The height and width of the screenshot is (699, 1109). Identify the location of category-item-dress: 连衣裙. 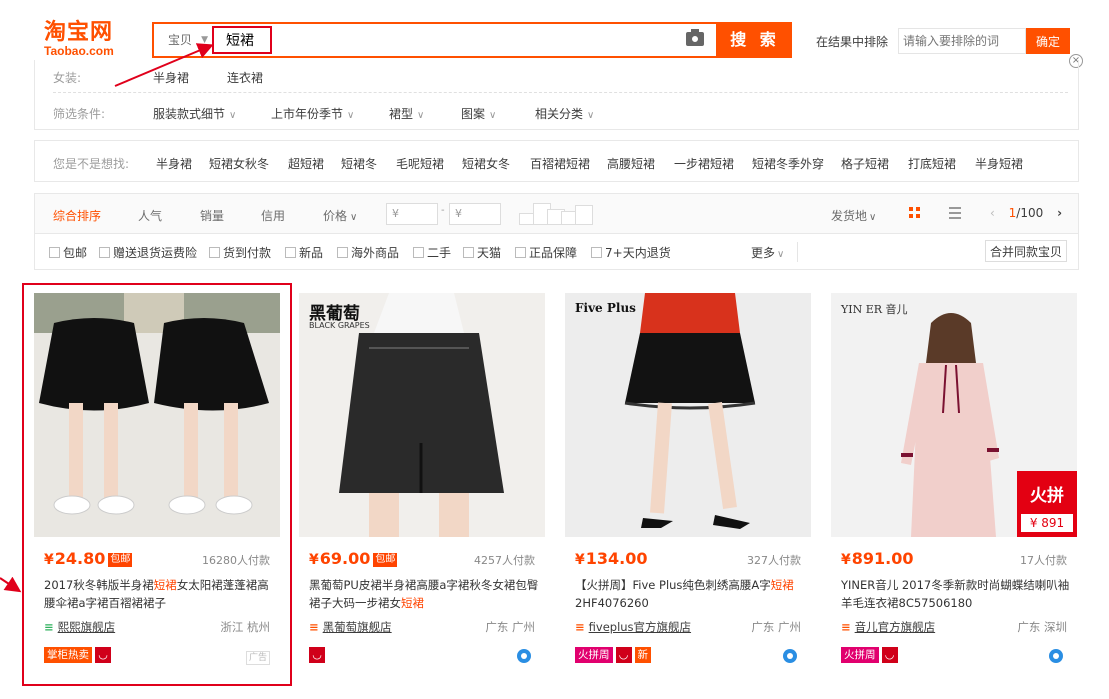
(245, 77).